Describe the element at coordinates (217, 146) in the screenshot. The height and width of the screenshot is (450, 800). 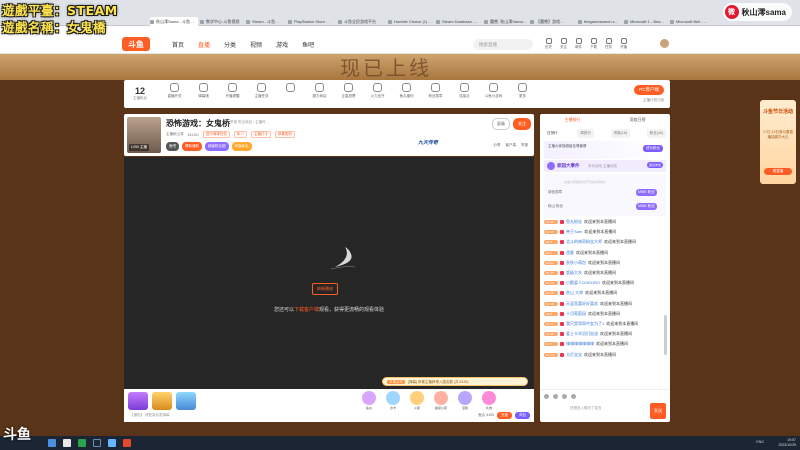
I see `fan-club-badge: 超级粉丝团` at that location.